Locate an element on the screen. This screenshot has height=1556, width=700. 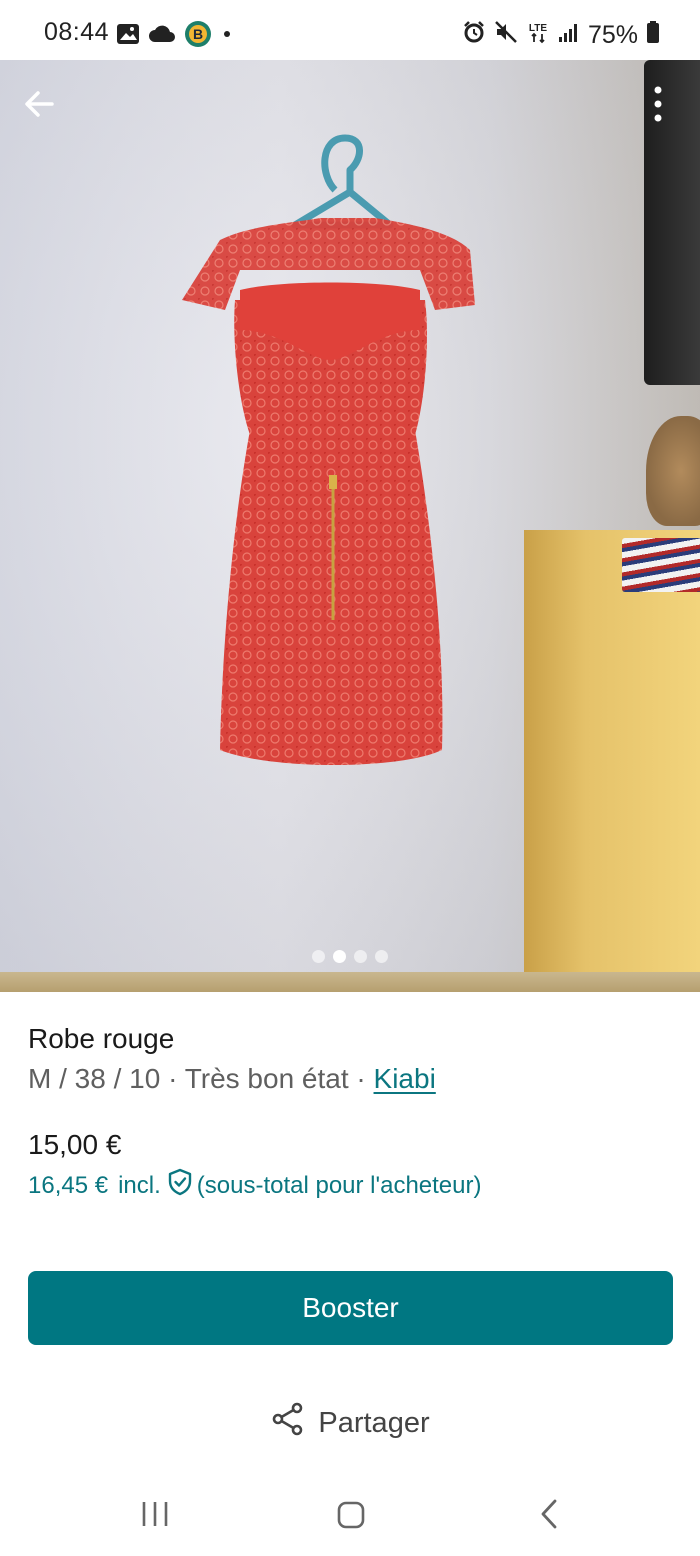
status-bar: 08:44 B LTE 75% is located at coordinates (350, 30).